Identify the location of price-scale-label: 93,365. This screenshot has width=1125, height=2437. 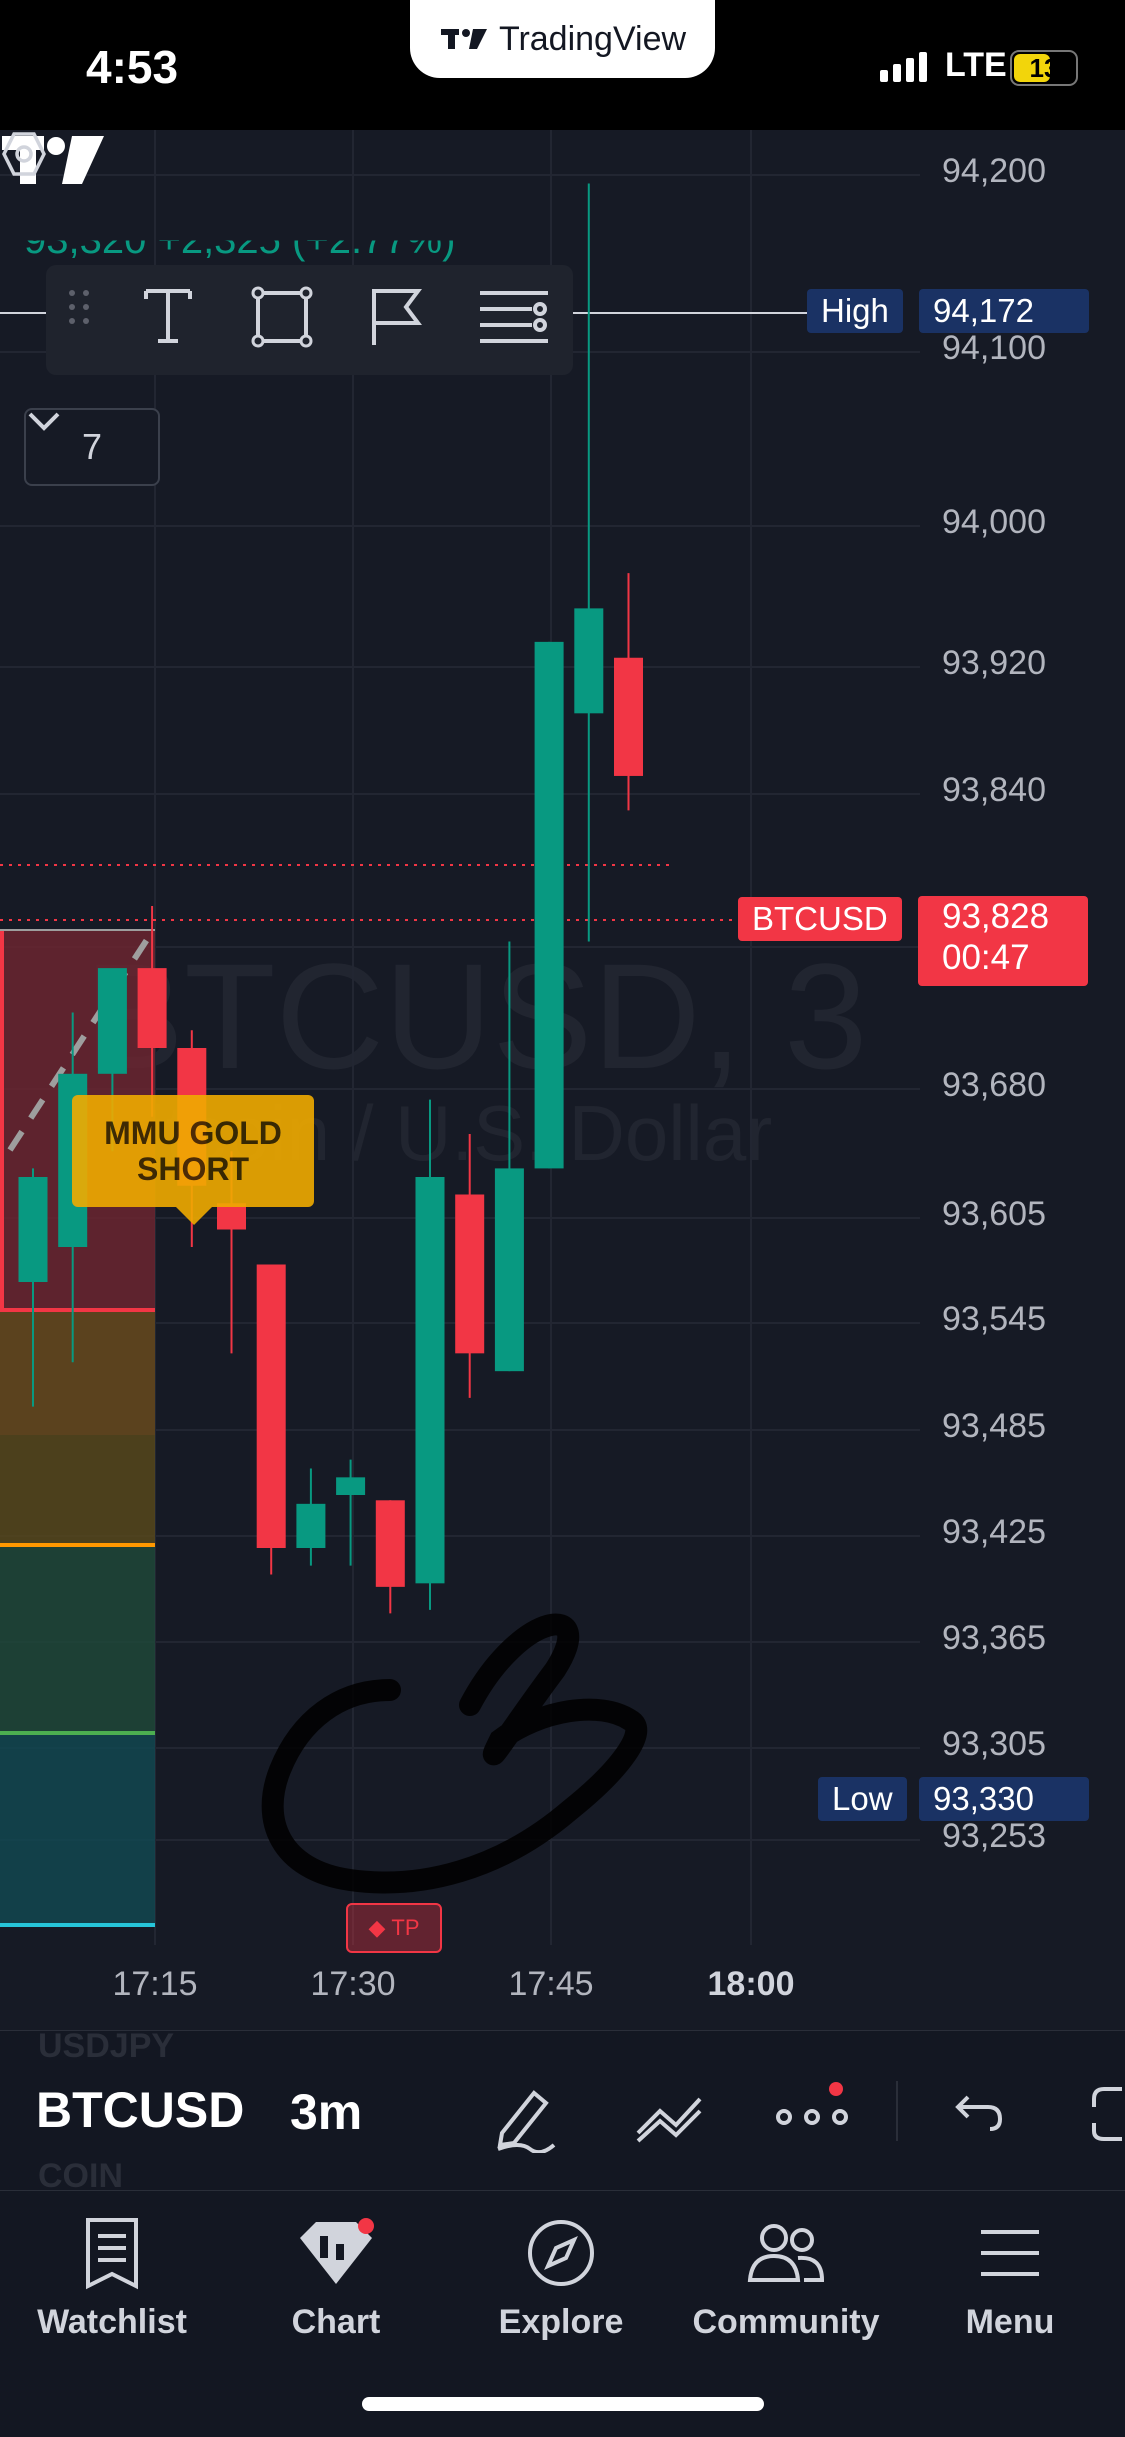
(994, 1638).